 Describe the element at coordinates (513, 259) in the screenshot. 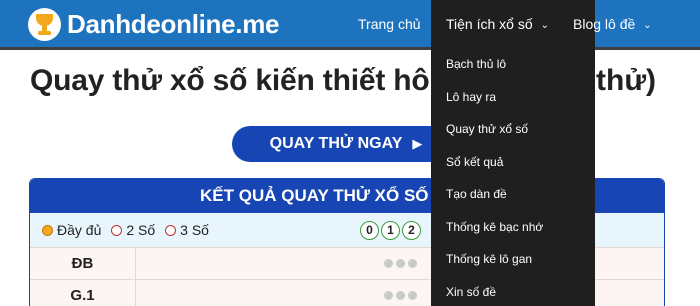

I see `menu-item-thong-ke-lo-gan: Thống kê lô gan` at that location.